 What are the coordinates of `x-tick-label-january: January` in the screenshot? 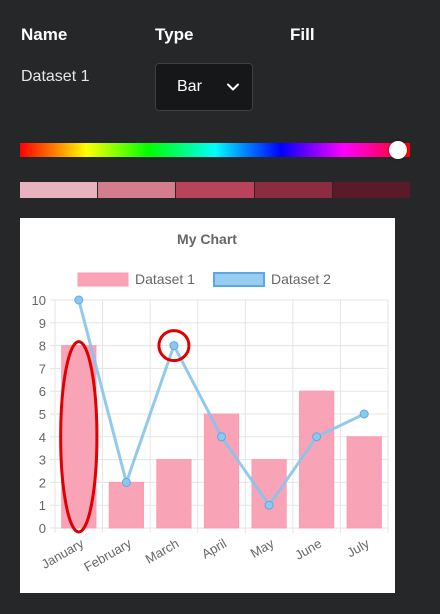 It's located at (63, 553).